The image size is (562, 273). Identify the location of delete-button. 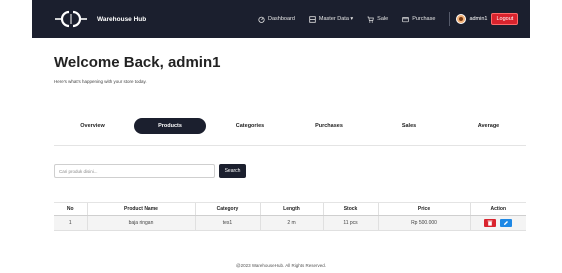
(490, 223).